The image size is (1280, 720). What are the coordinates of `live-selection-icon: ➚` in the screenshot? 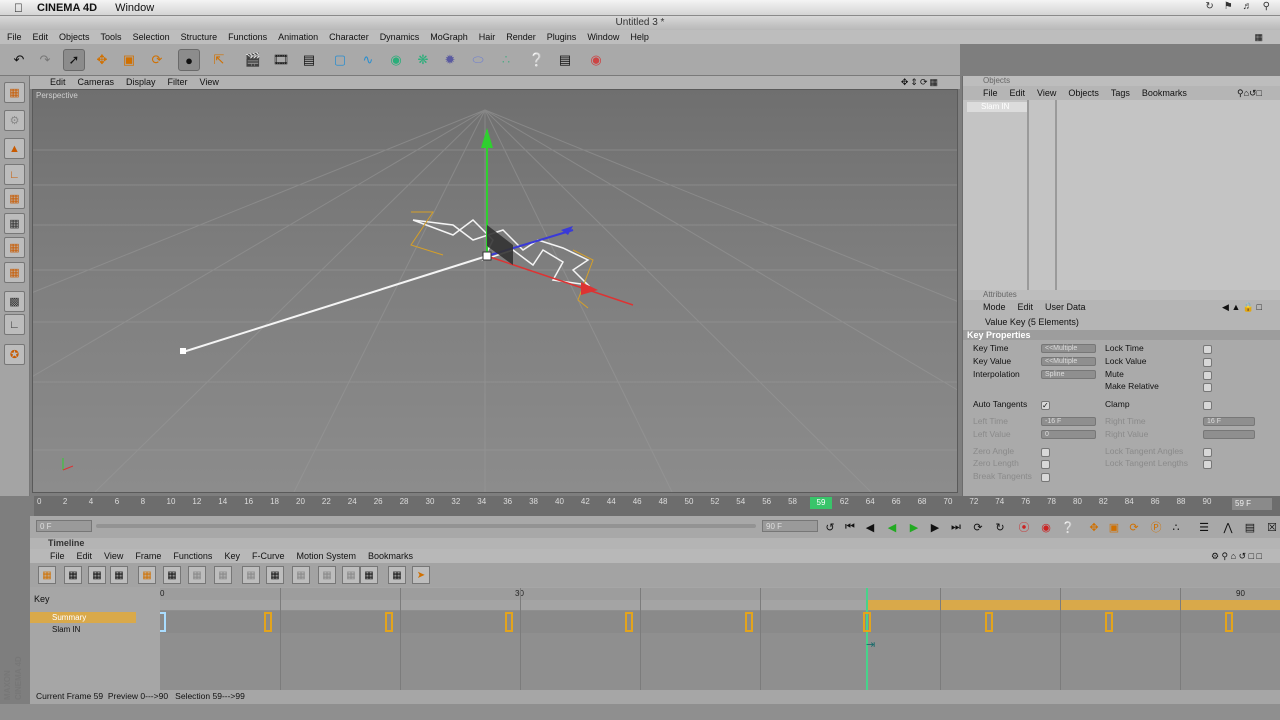 It's located at (74, 60).